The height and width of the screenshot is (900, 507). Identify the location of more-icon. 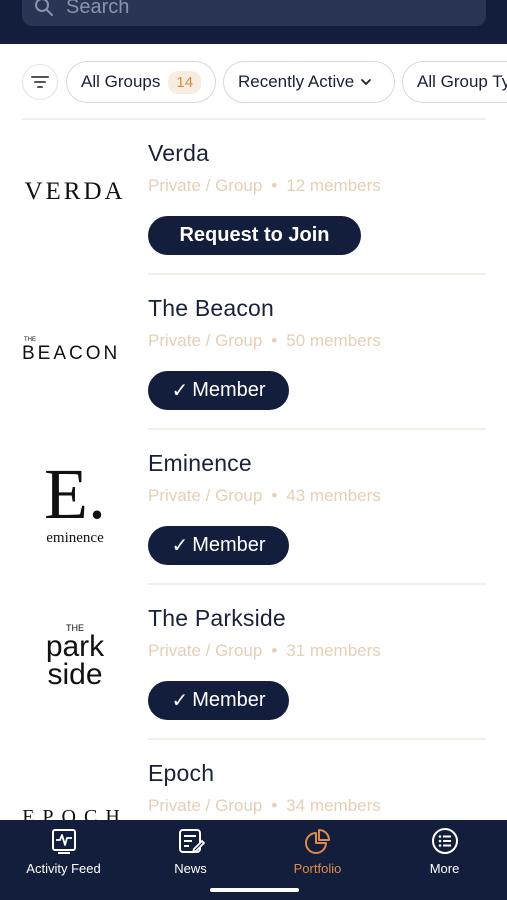
(444, 841).